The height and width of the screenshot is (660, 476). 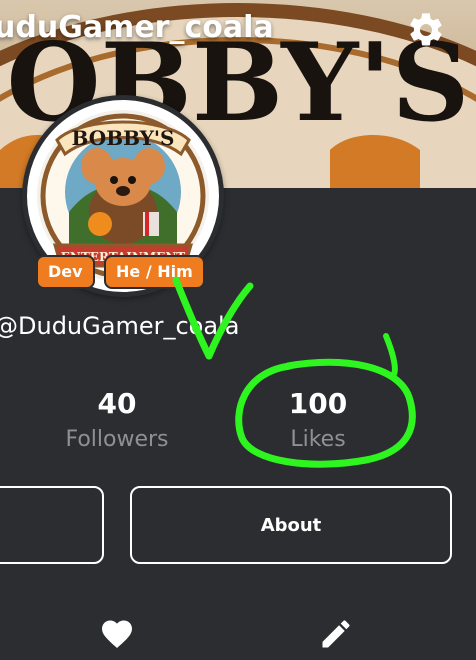 I want to click on likes-label: Likes, so click(x=318, y=439).